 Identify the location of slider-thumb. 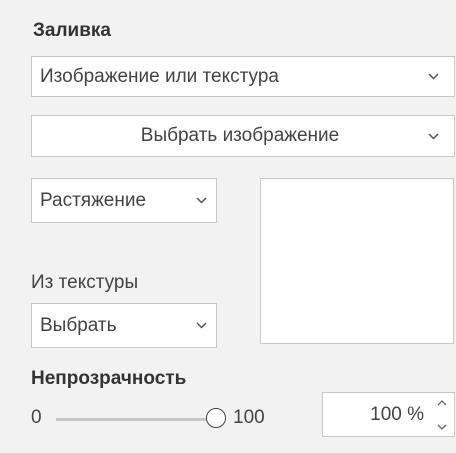
(216, 418).